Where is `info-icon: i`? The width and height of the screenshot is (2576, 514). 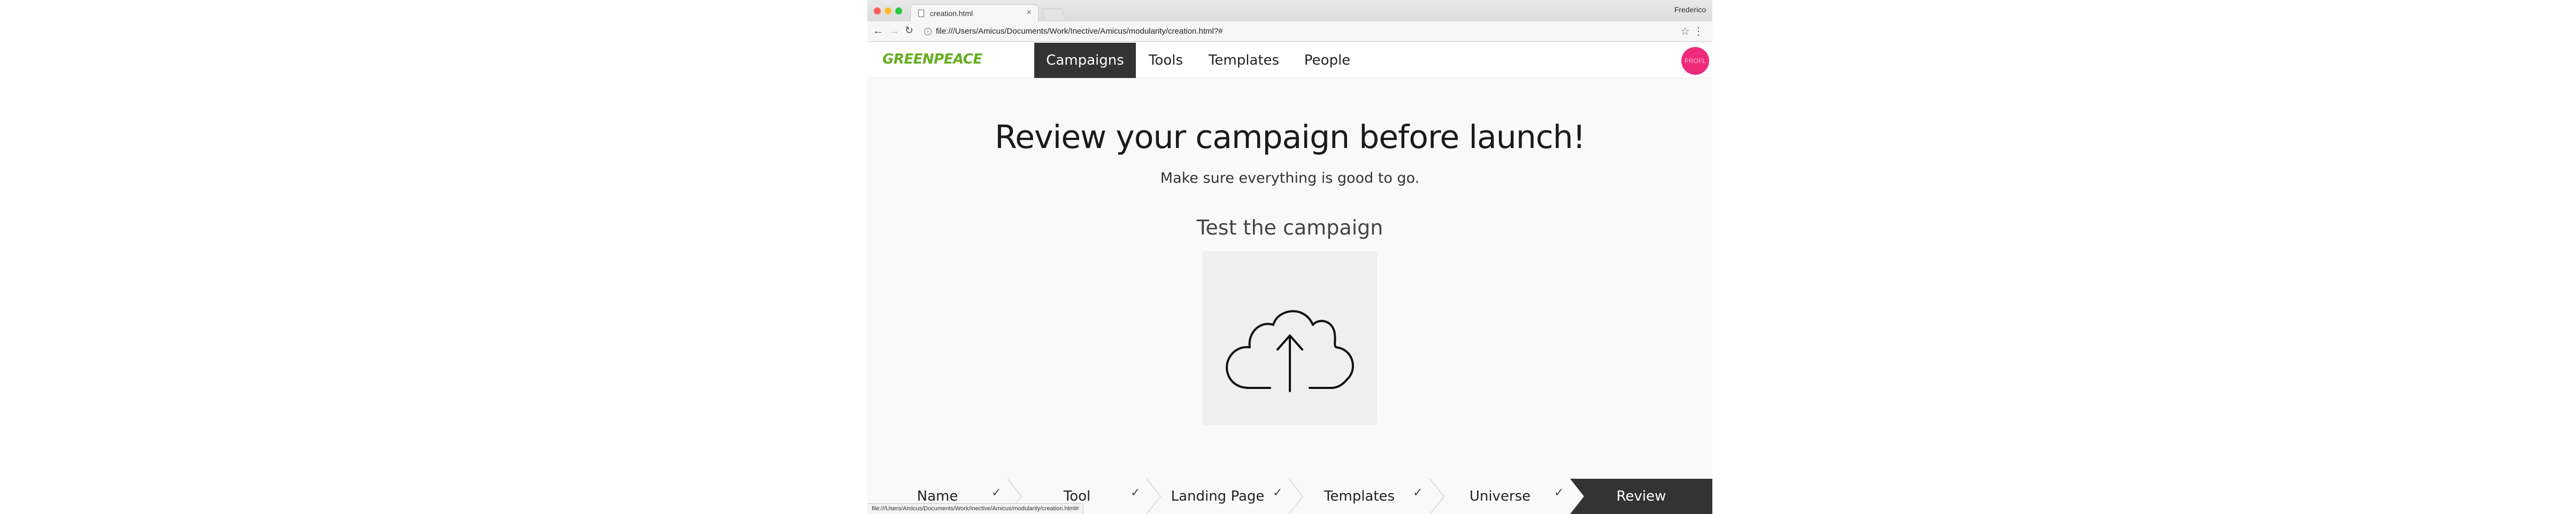
info-icon: i is located at coordinates (928, 31).